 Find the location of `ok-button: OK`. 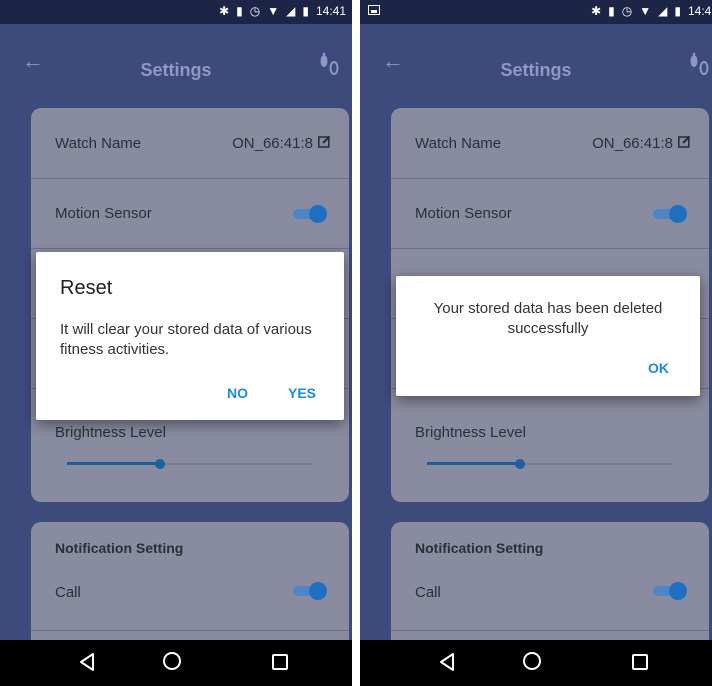

ok-button: OK is located at coordinates (658, 368).